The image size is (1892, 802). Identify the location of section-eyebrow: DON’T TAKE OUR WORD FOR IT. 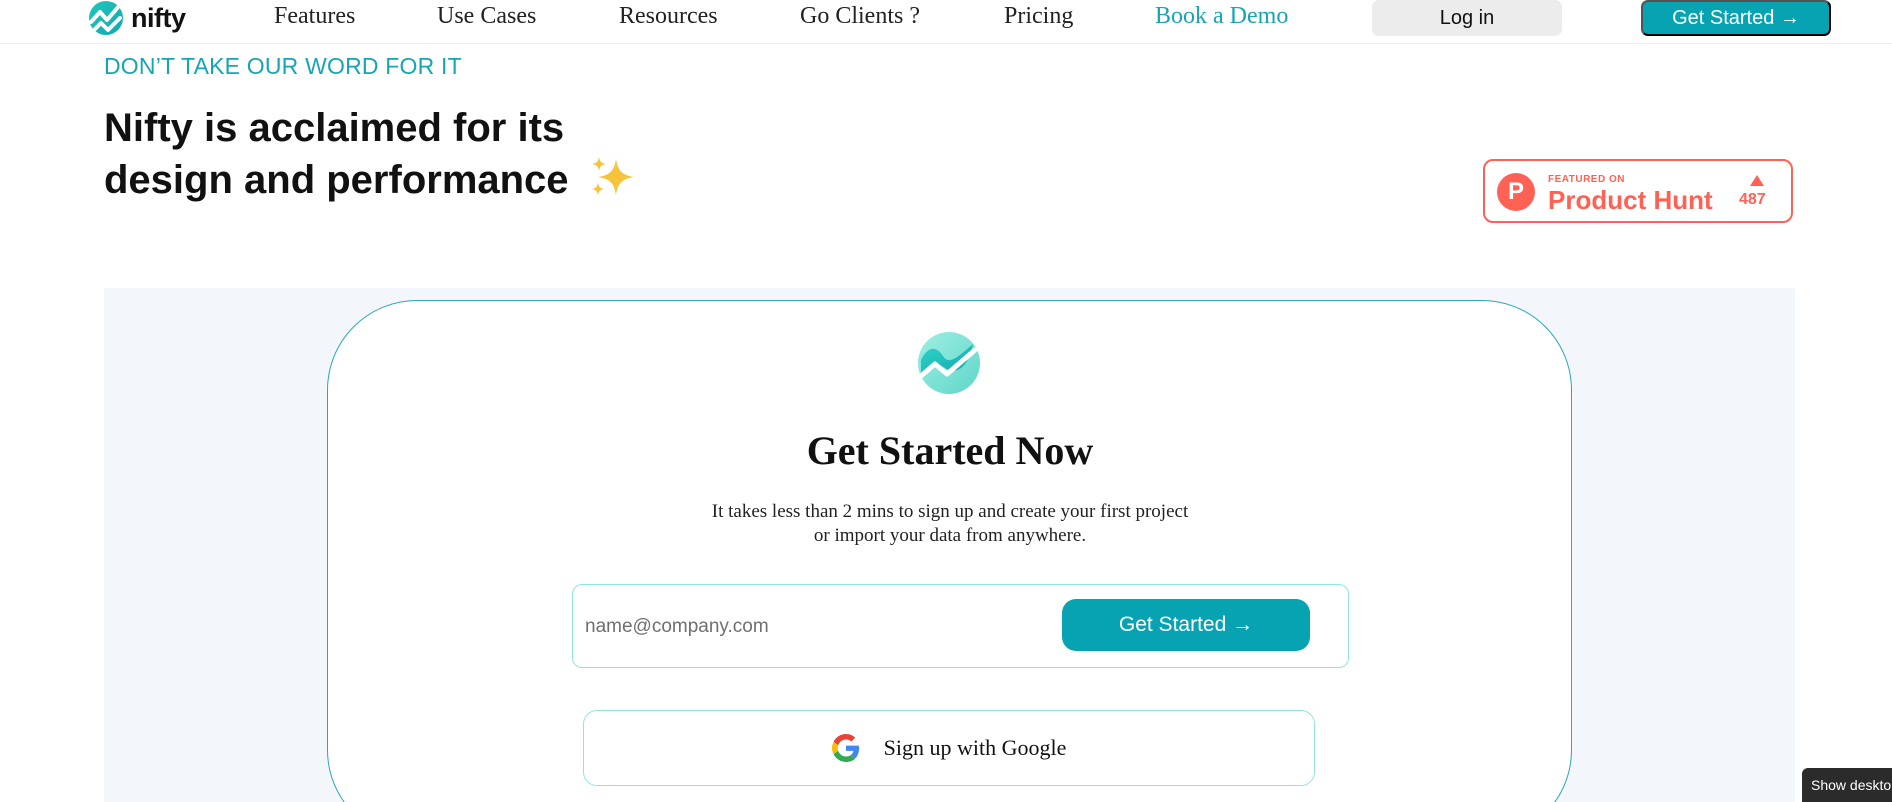
(283, 66).